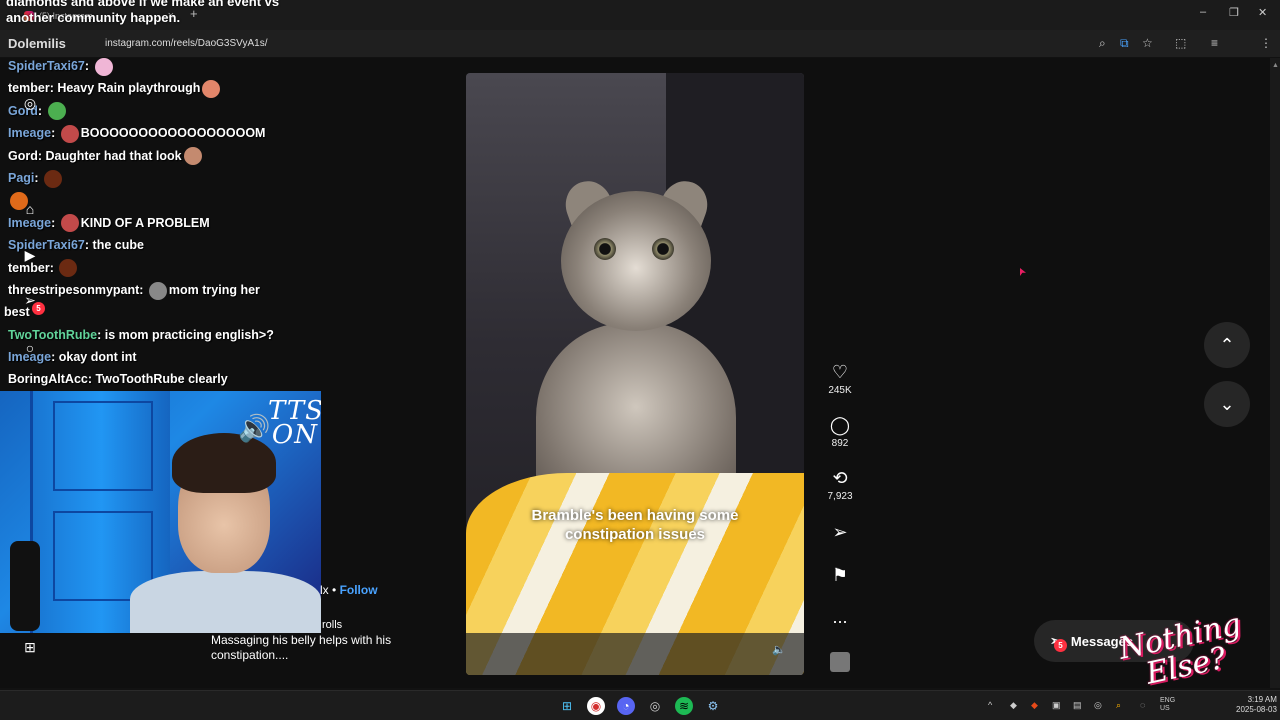  What do you see at coordinates (626, 706) in the screenshot?
I see `discord-icon: ◔` at bounding box center [626, 706].